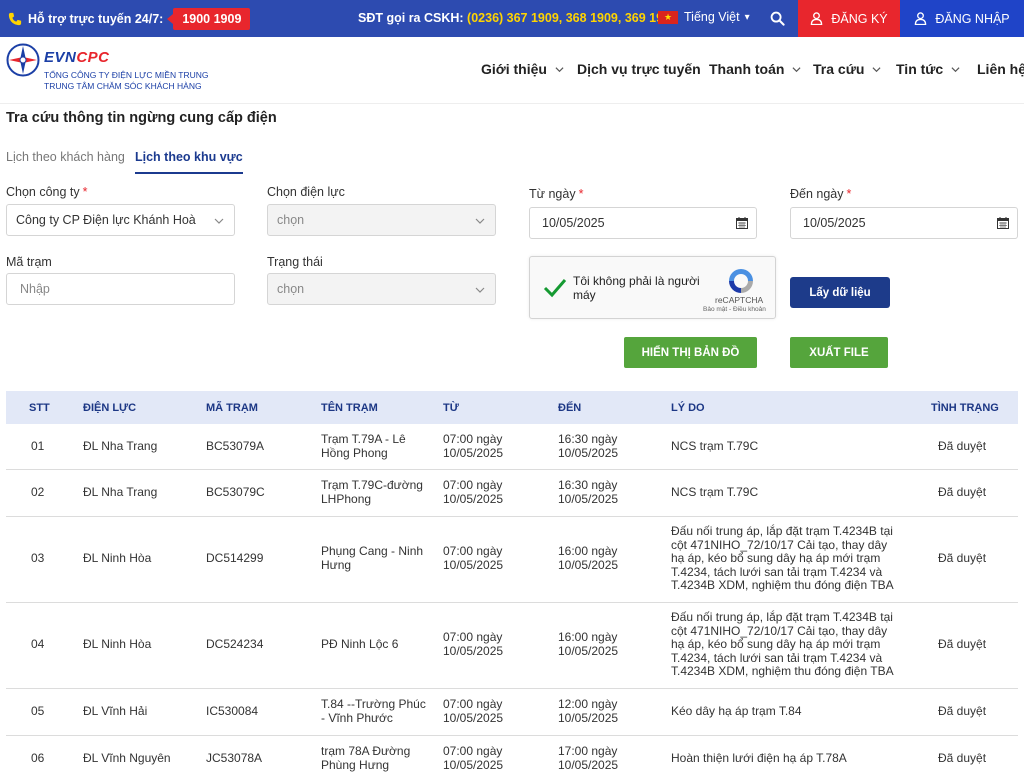  Describe the element at coordinates (65, 161) in the screenshot. I see `tab-customer-schedule: Lịch theo khách hàng` at that location.